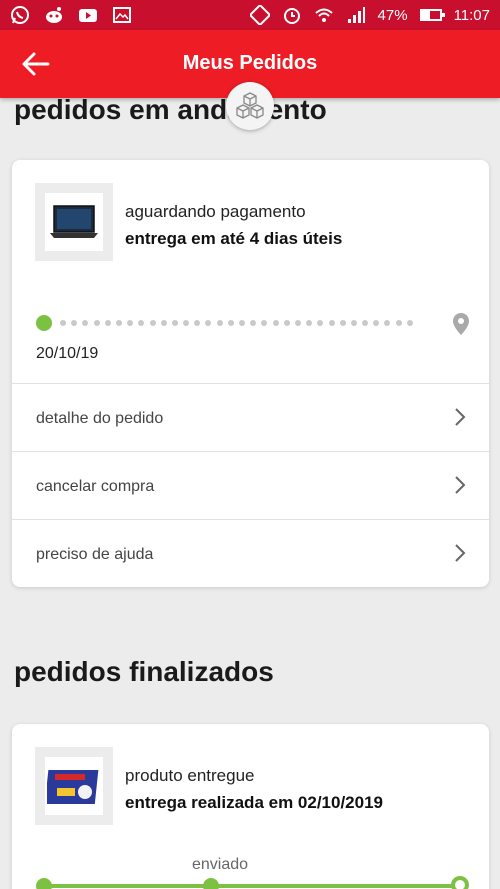 The image size is (500, 889). I want to click on board-game-image, so click(73, 787).